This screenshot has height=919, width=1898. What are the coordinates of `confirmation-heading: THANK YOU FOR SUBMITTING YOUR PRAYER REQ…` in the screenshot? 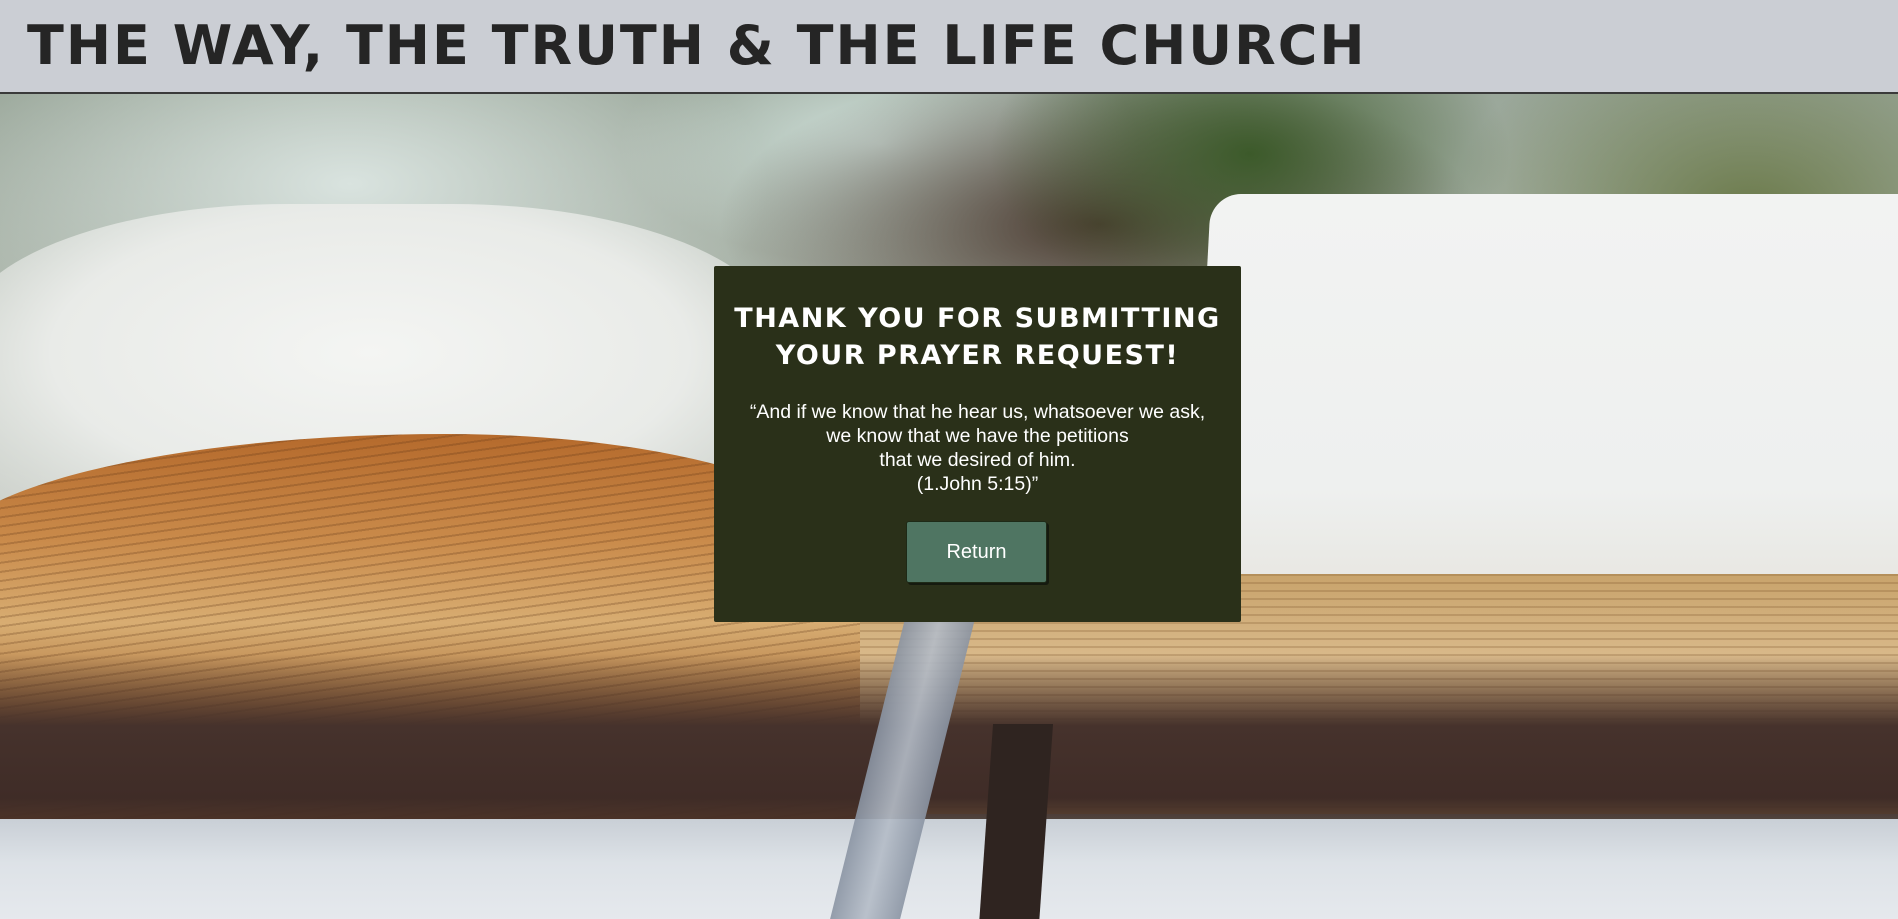 It's located at (977, 337).